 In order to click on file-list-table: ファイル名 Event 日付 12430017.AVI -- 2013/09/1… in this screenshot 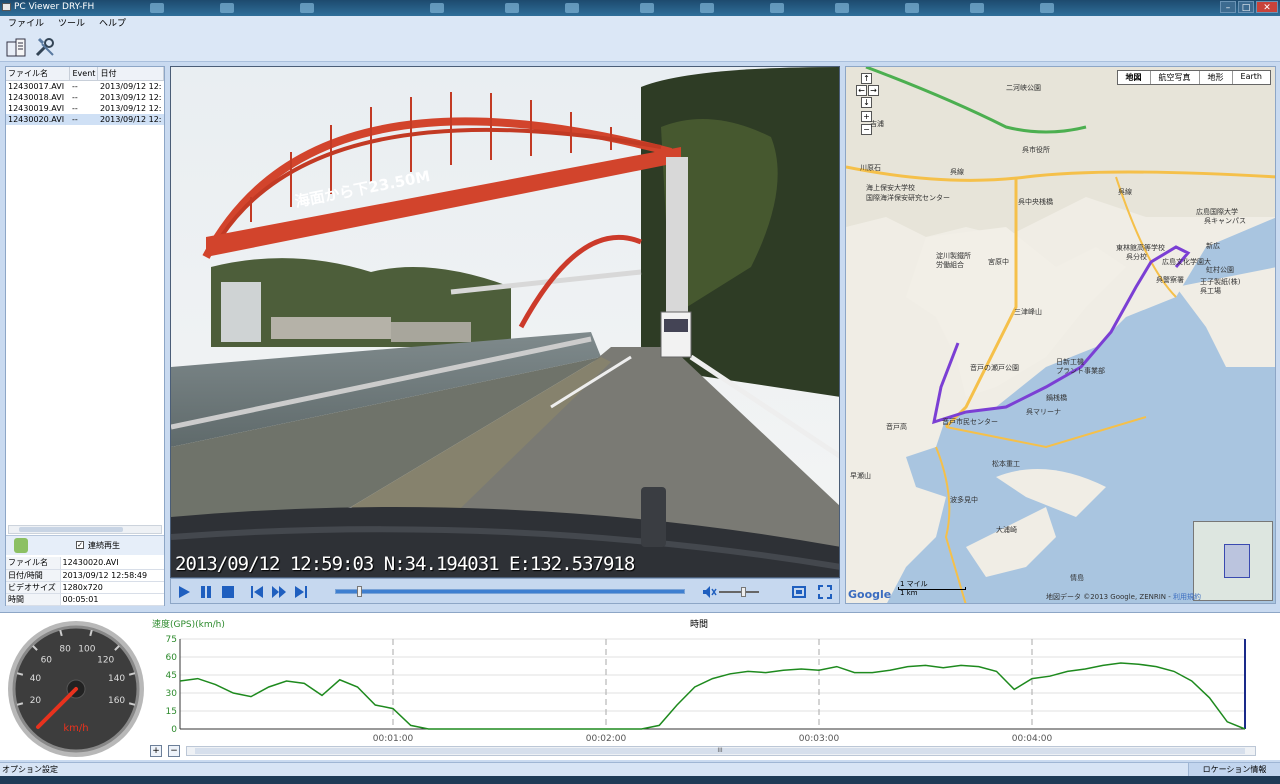, I will do `click(85, 96)`.